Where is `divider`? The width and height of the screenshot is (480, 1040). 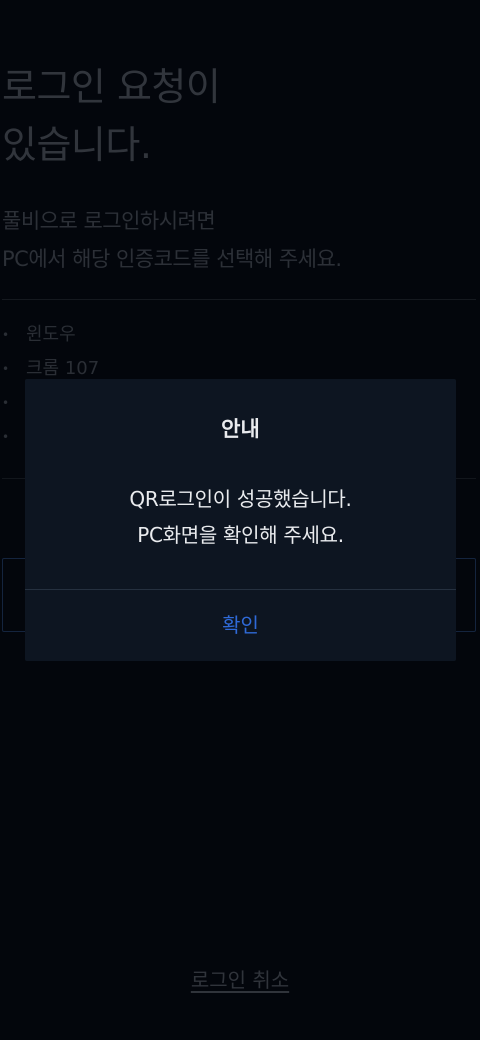 divider is located at coordinates (239, 299).